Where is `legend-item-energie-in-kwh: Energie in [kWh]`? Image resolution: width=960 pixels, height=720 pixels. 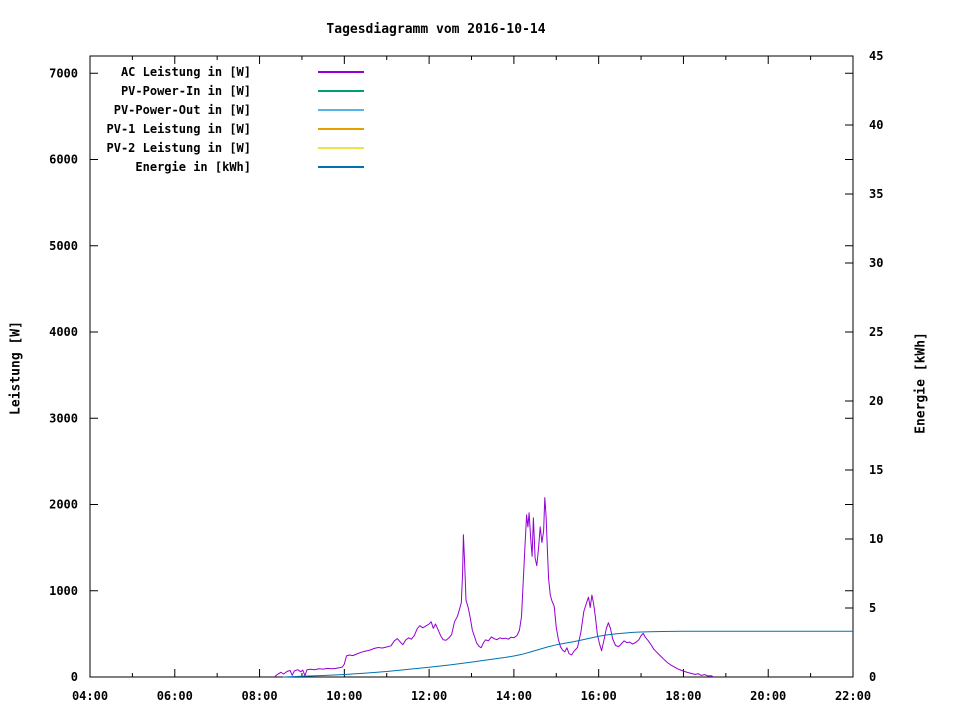 legend-item-energie-in-kwh: Energie in [kWh] is located at coordinates (227, 166).